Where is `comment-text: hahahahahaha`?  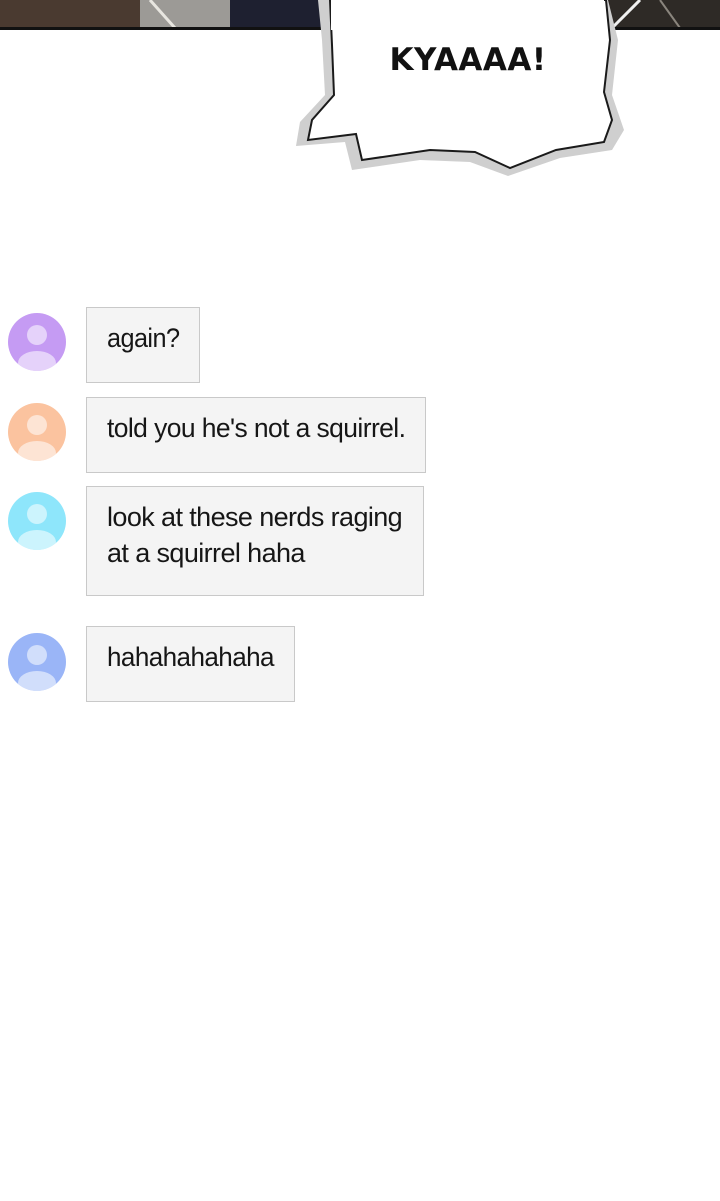
comment-text: hahahahahaha is located at coordinates (191, 657).